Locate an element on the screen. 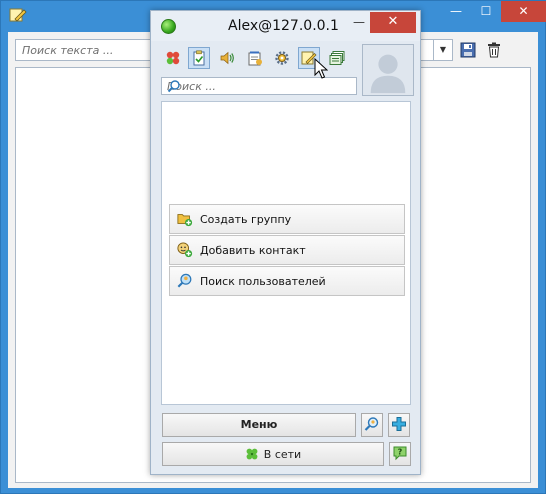 The width and height of the screenshot is (546, 494). notes-combo-chevron-down-icon: ▼ is located at coordinates (443, 50).